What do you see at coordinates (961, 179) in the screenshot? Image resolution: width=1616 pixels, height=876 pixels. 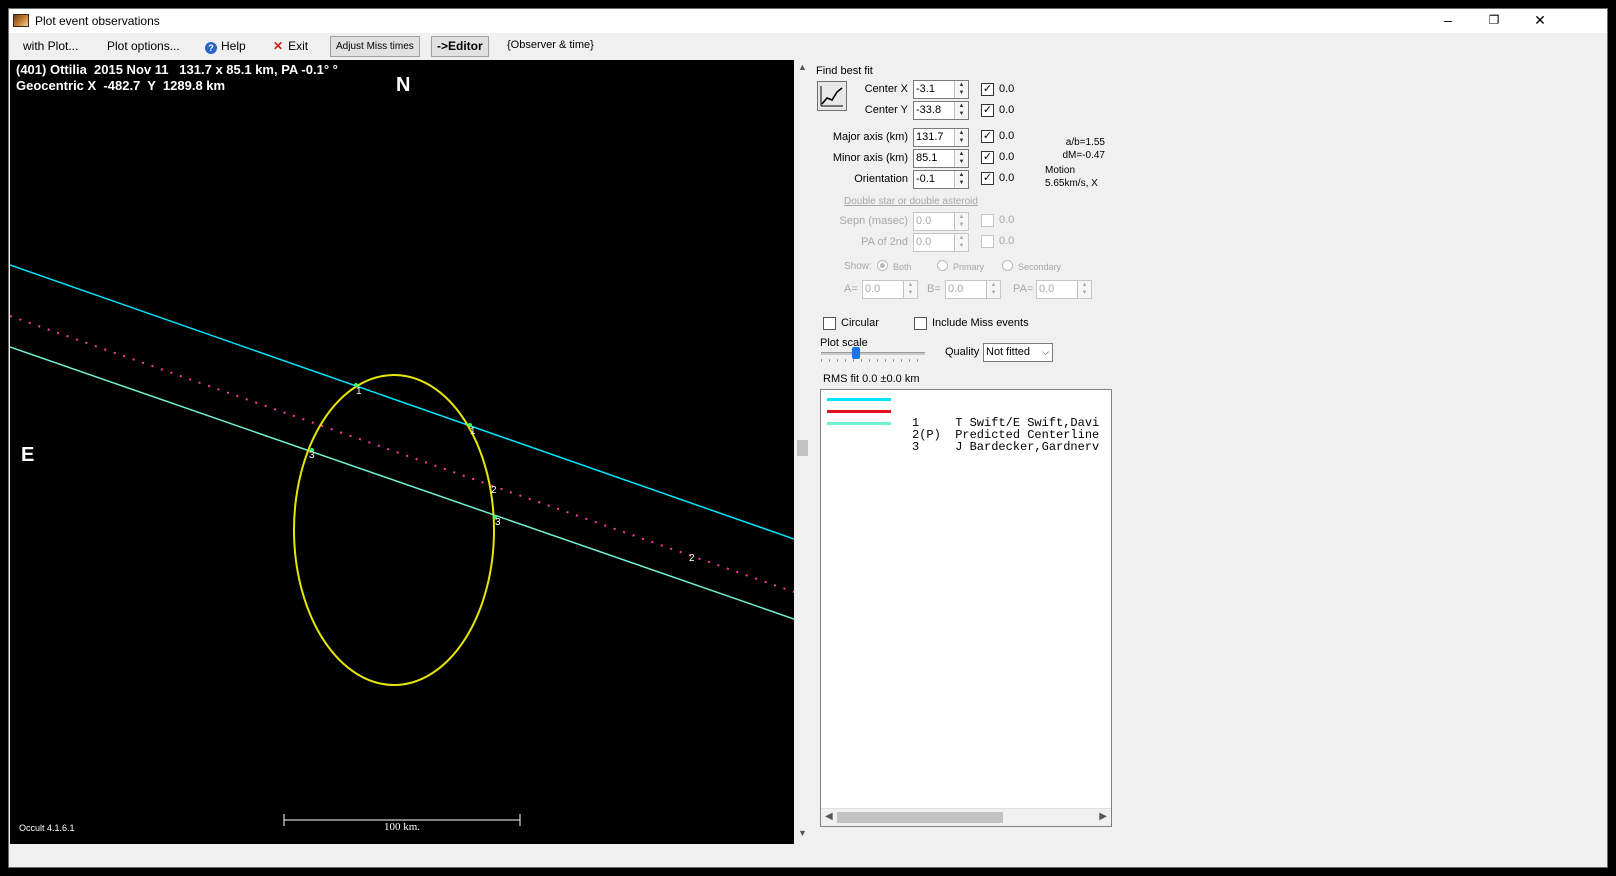 I see `orientation-spin-icon: ▲ ▼` at bounding box center [961, 179].